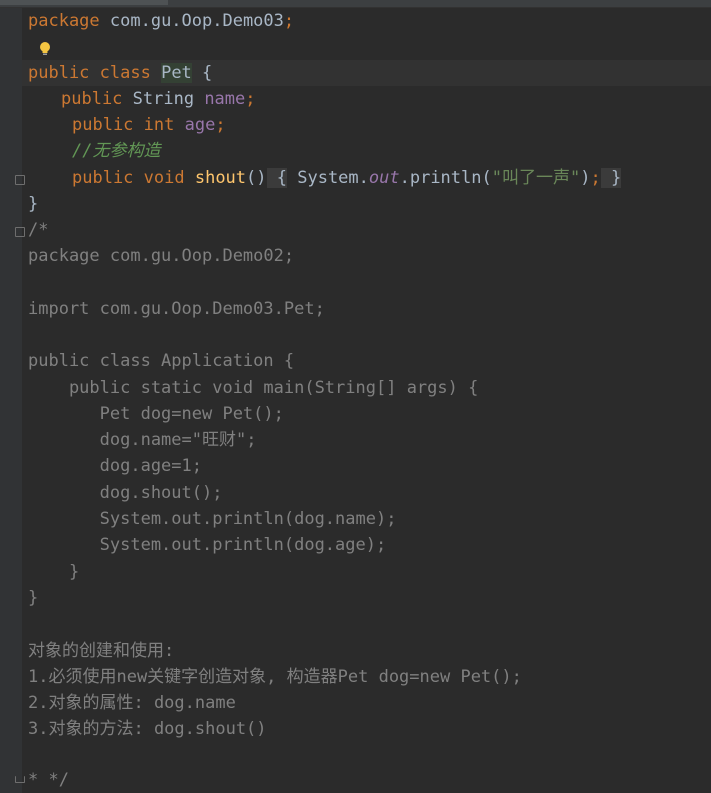 This screenshot has height=793, width=711. I want to click on keyword: void, so click(164, 178).